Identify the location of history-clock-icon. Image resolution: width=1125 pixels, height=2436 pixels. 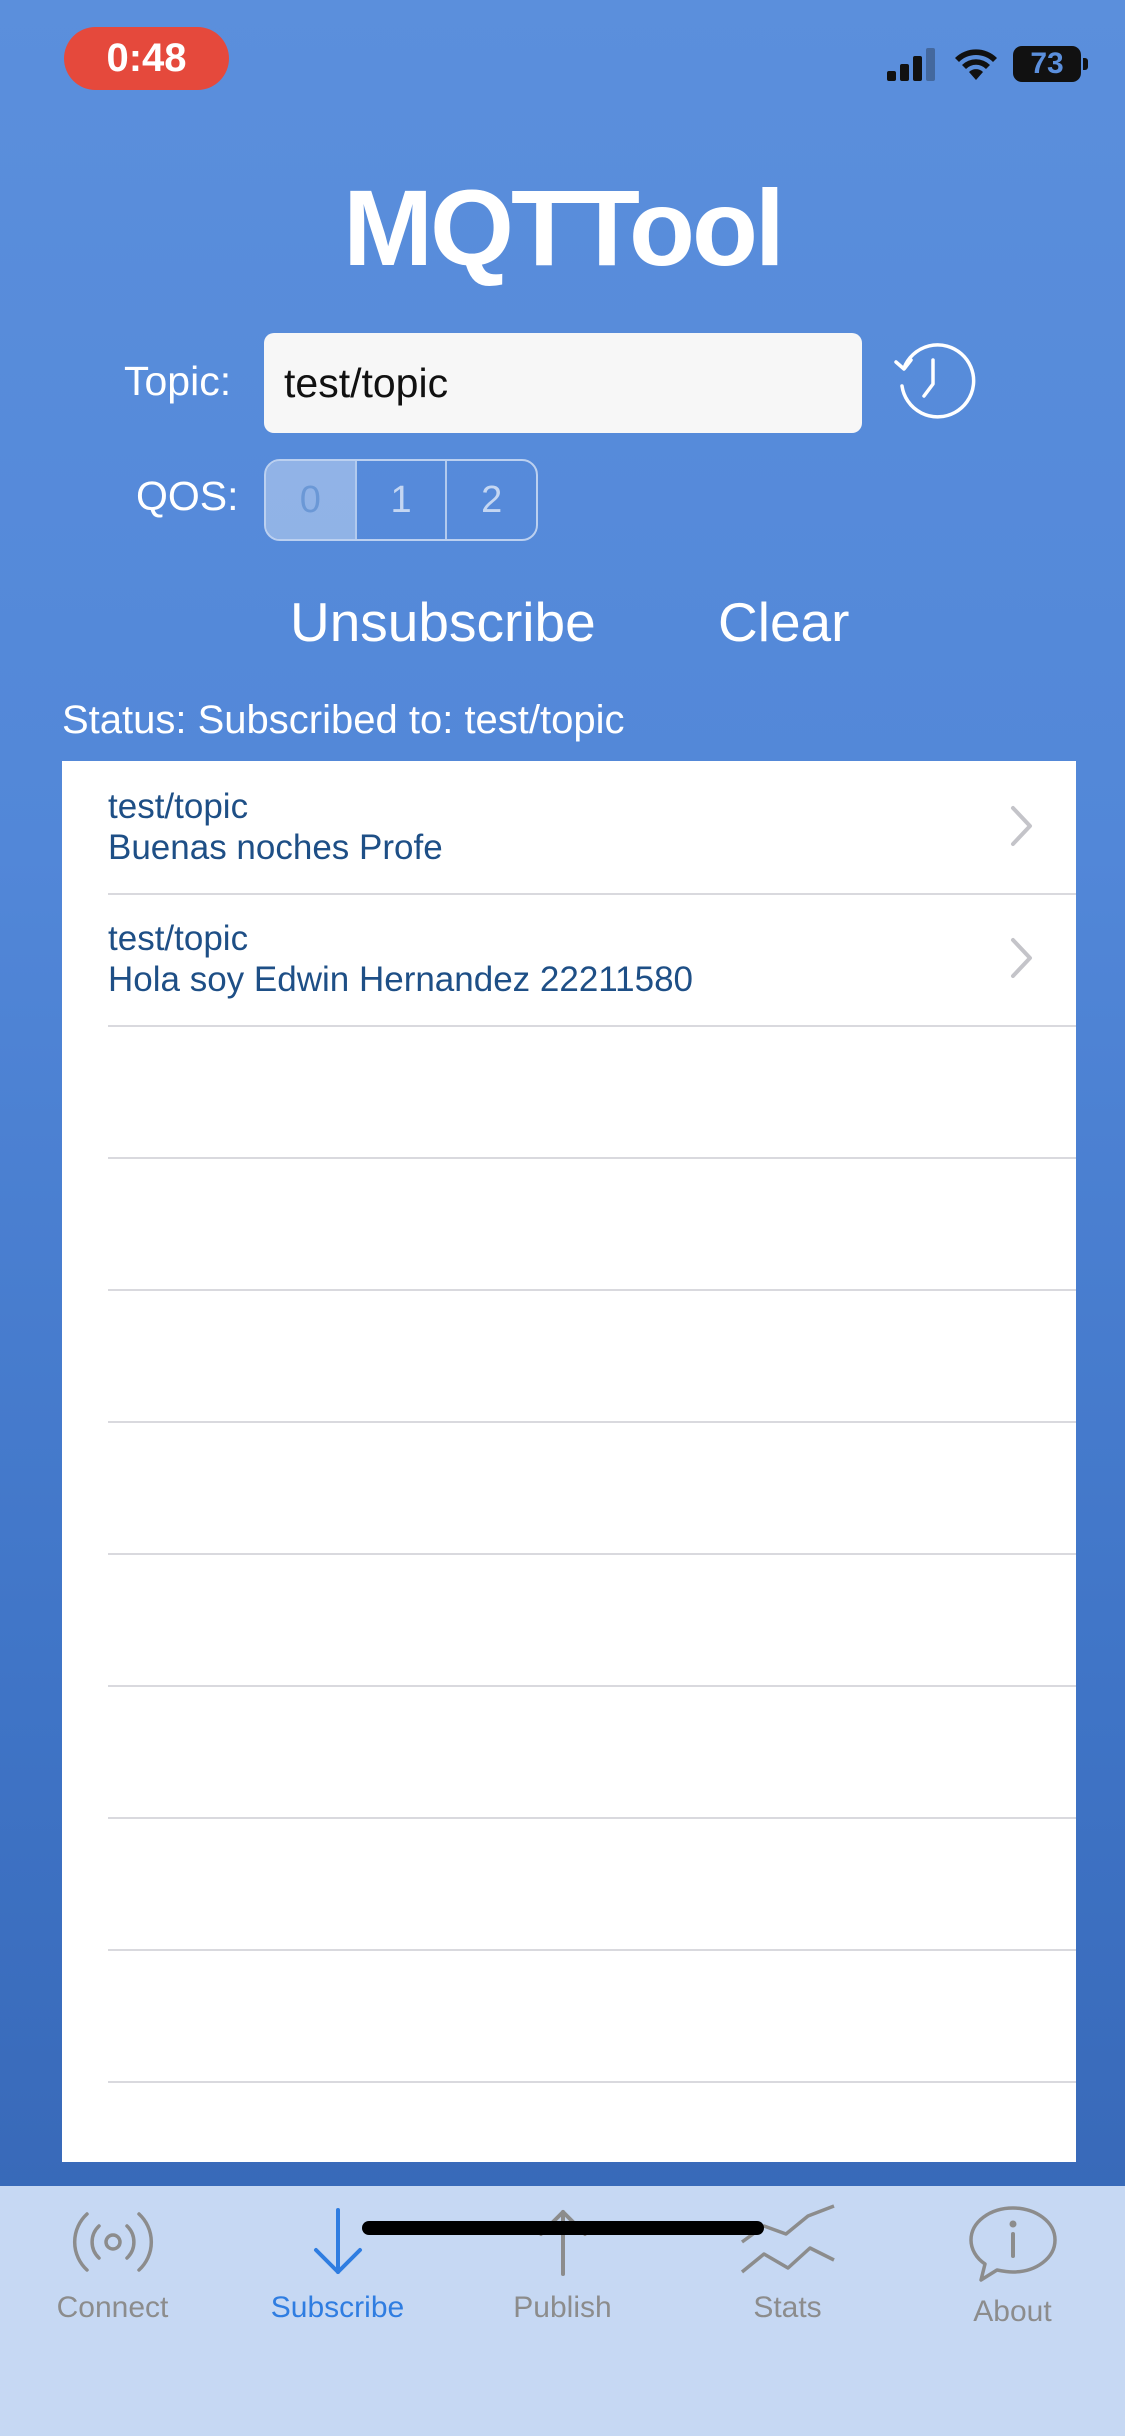
(935, 381).